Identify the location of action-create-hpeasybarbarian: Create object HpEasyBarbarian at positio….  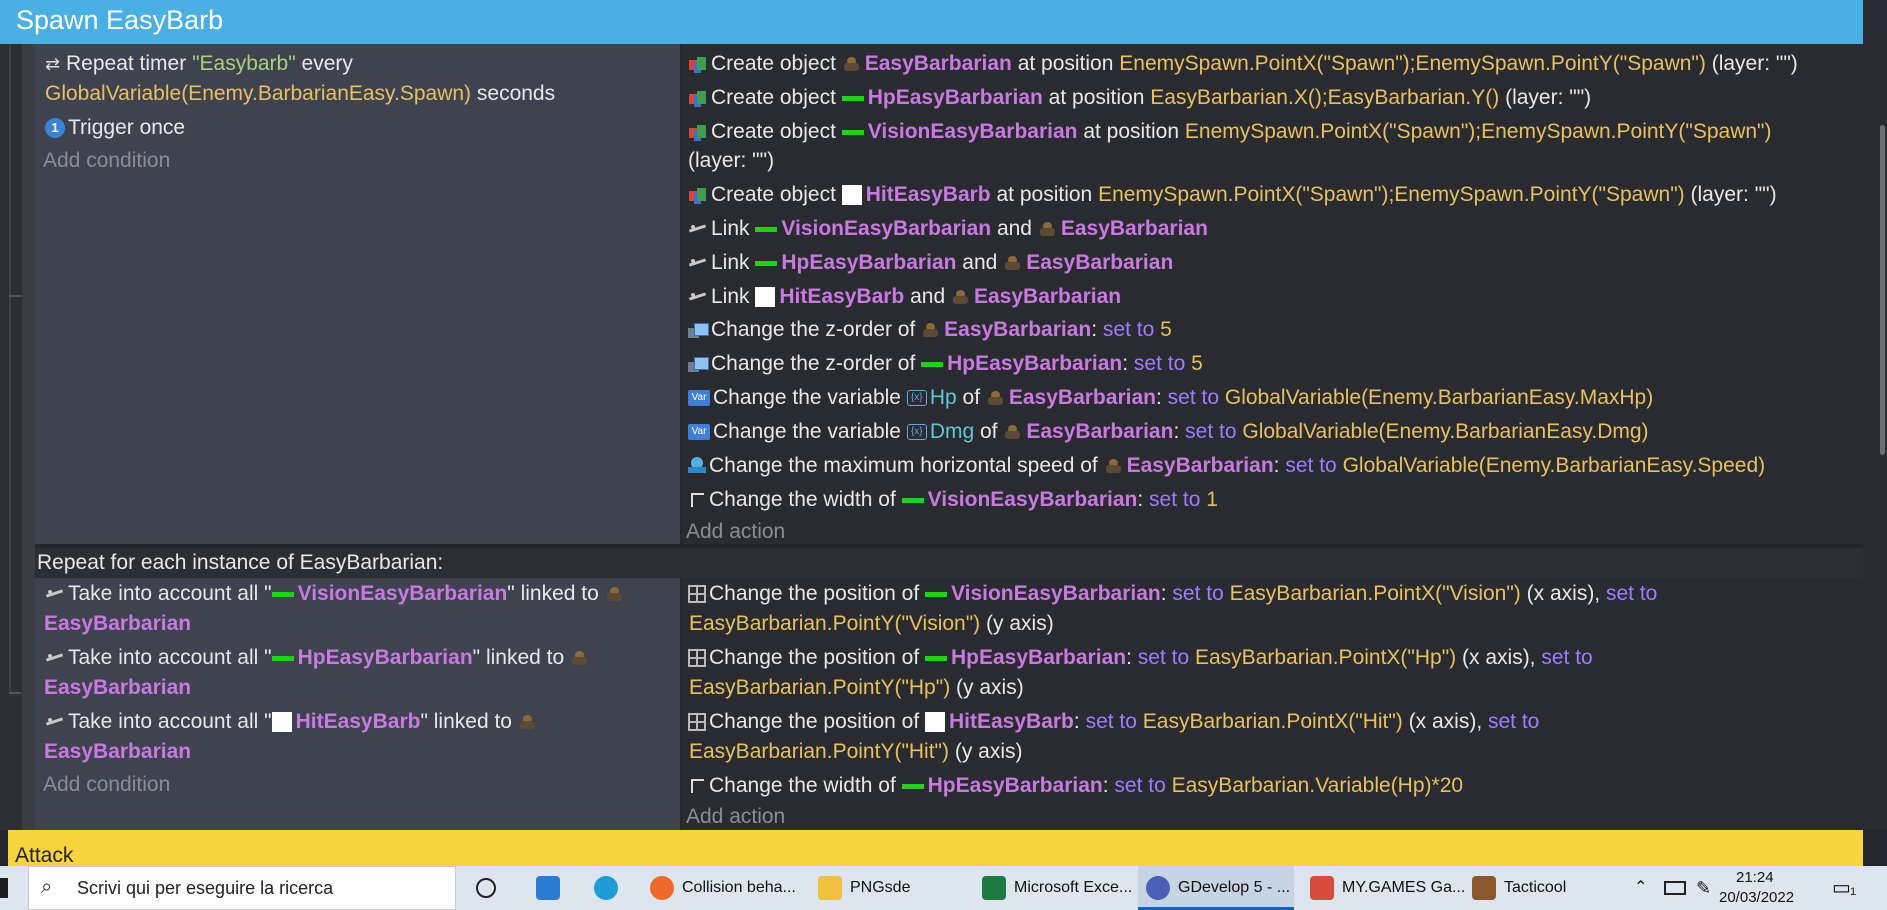
(1139, 98).